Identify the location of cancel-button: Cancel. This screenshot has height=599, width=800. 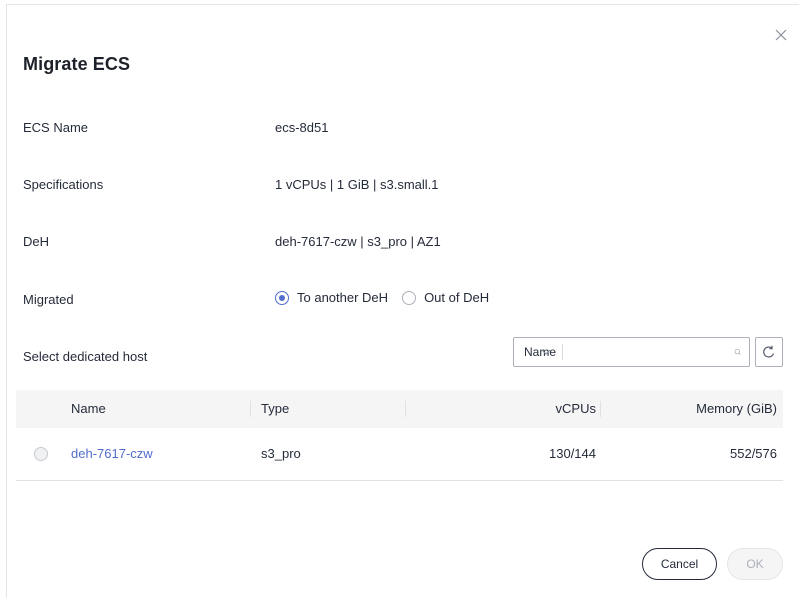
(679, 564).